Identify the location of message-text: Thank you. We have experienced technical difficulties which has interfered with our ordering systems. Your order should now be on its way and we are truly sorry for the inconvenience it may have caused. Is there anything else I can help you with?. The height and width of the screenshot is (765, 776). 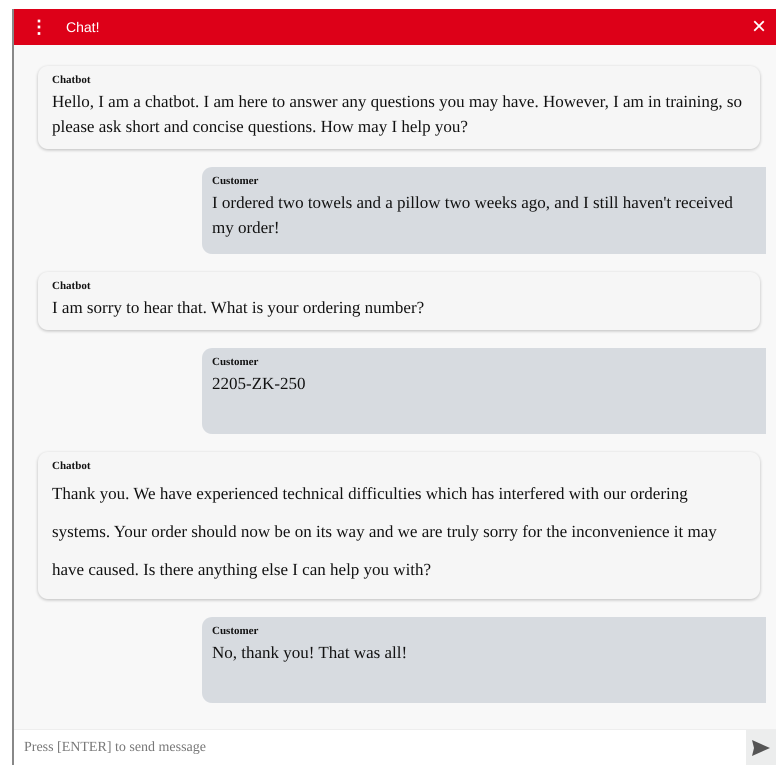
(385, 532).